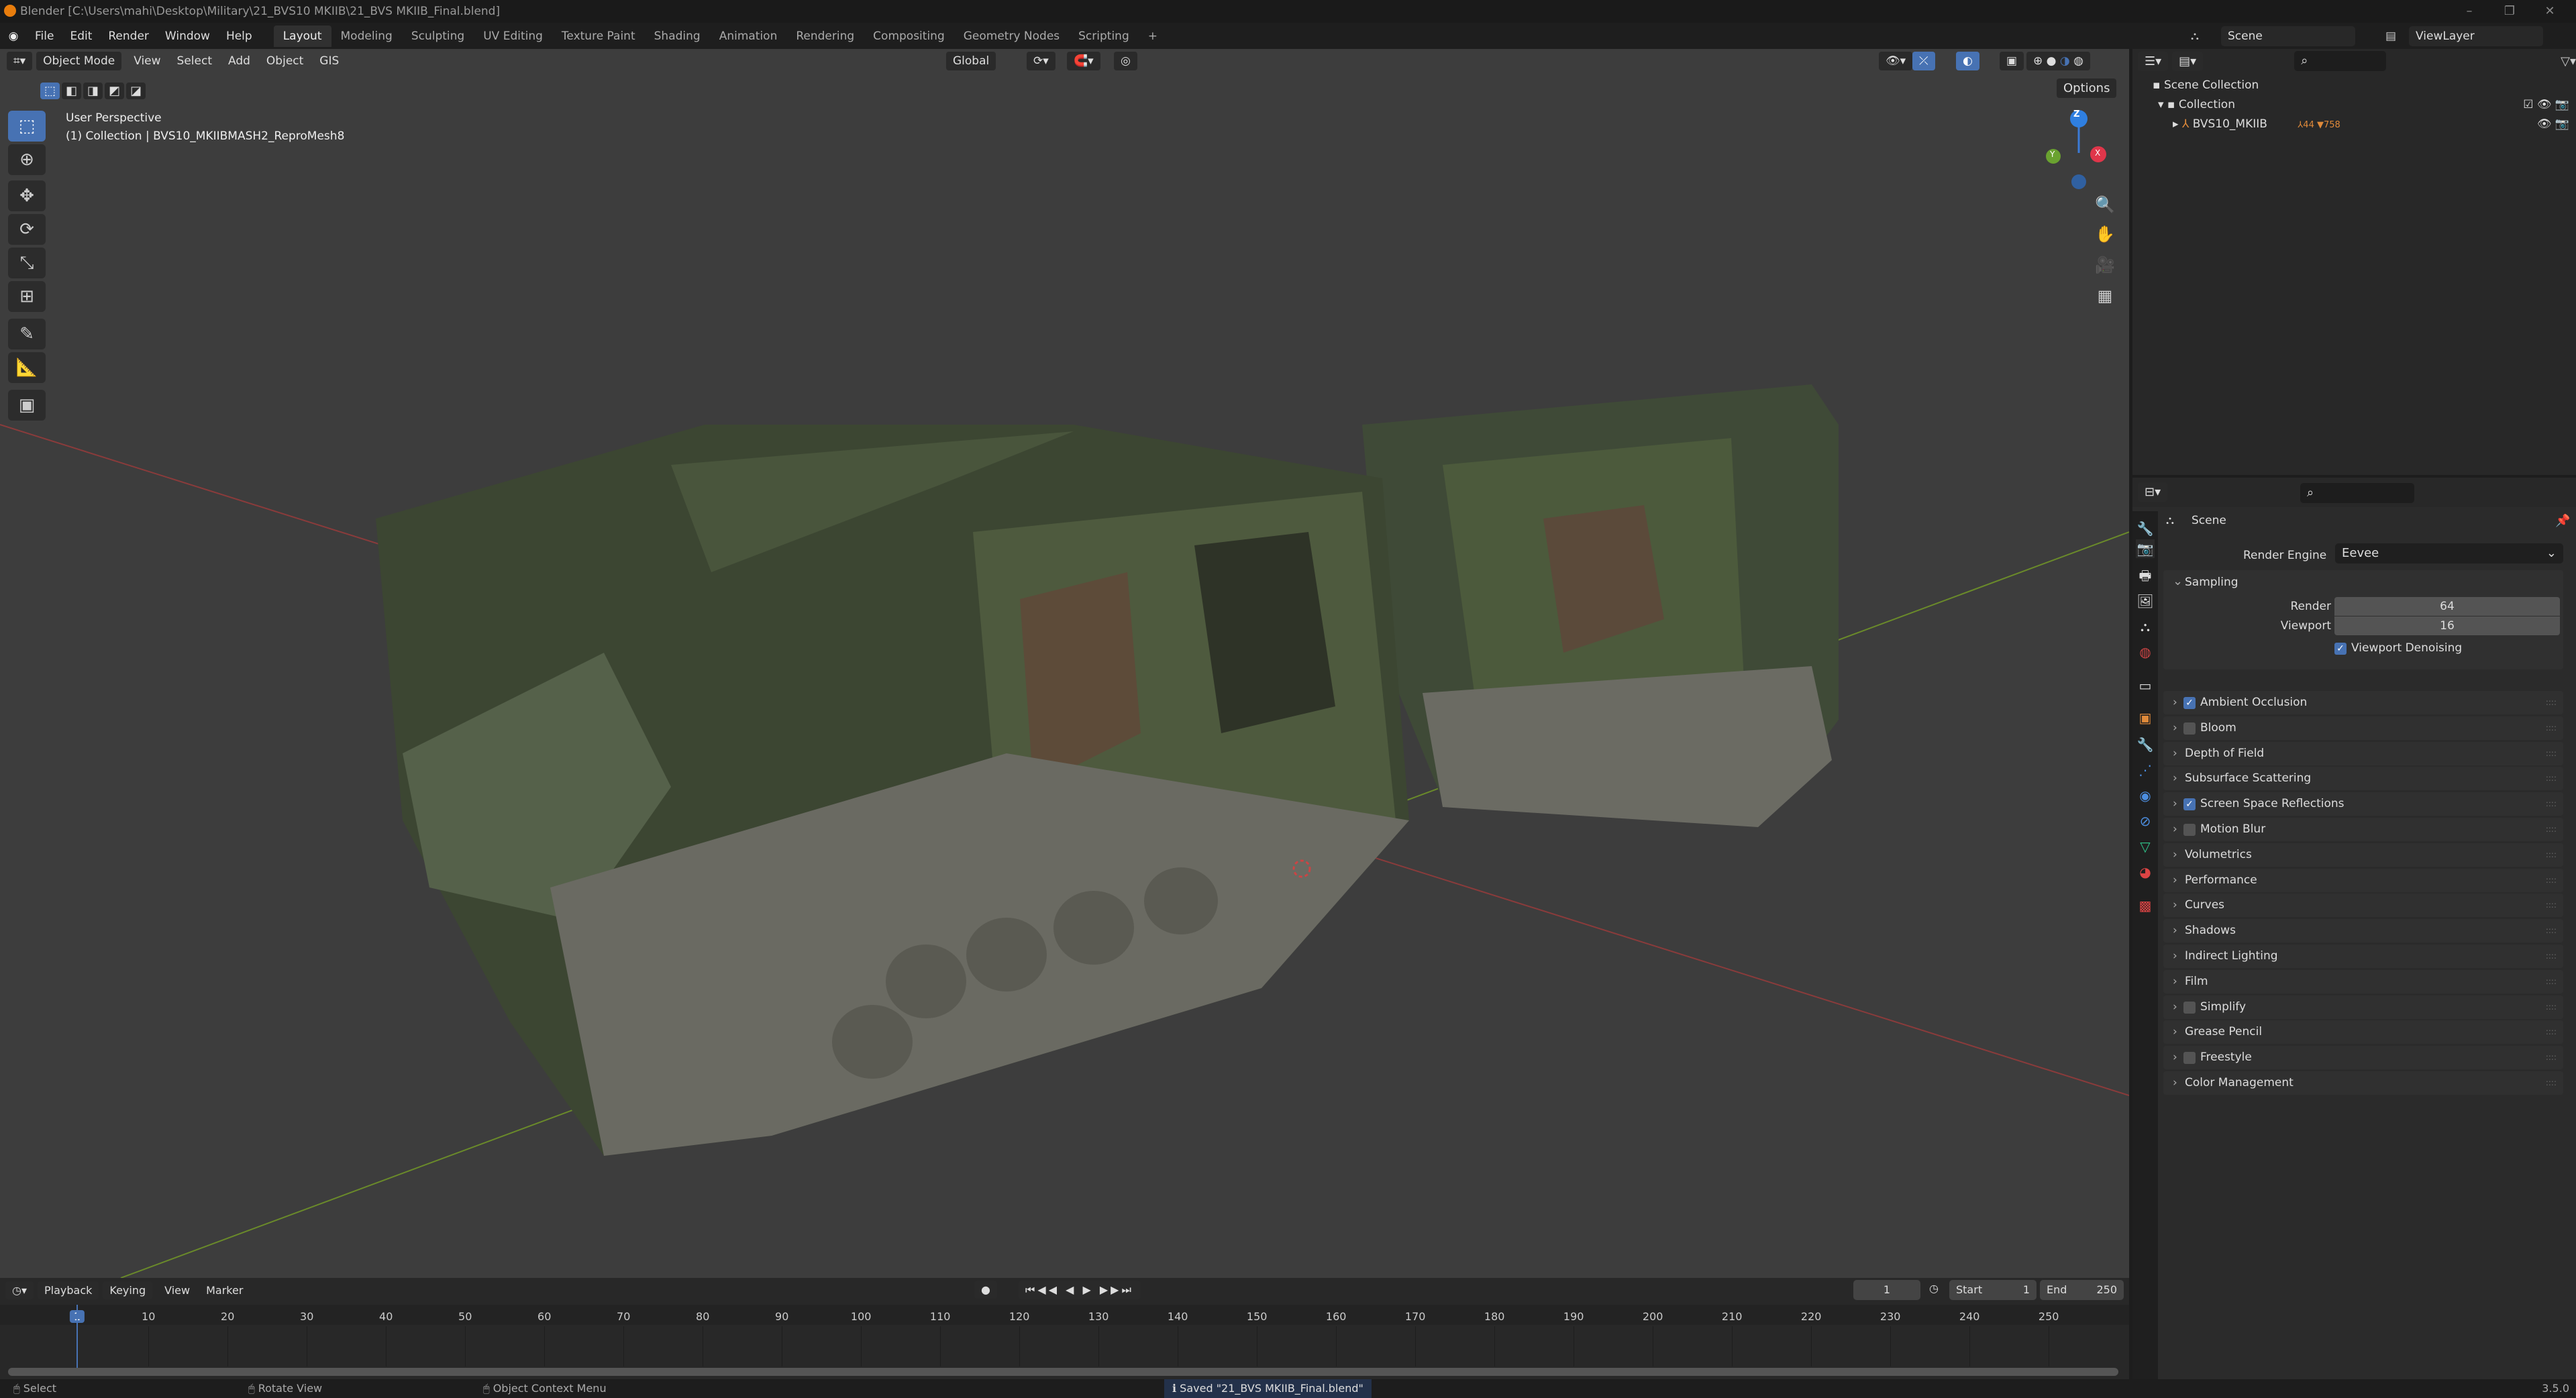 The image size is (2576, 1398). I want to click on keying-menu: Keying, so click(128, 1290).